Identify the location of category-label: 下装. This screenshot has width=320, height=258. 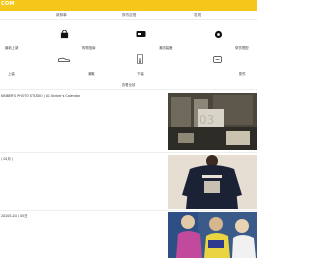
(140, 74).